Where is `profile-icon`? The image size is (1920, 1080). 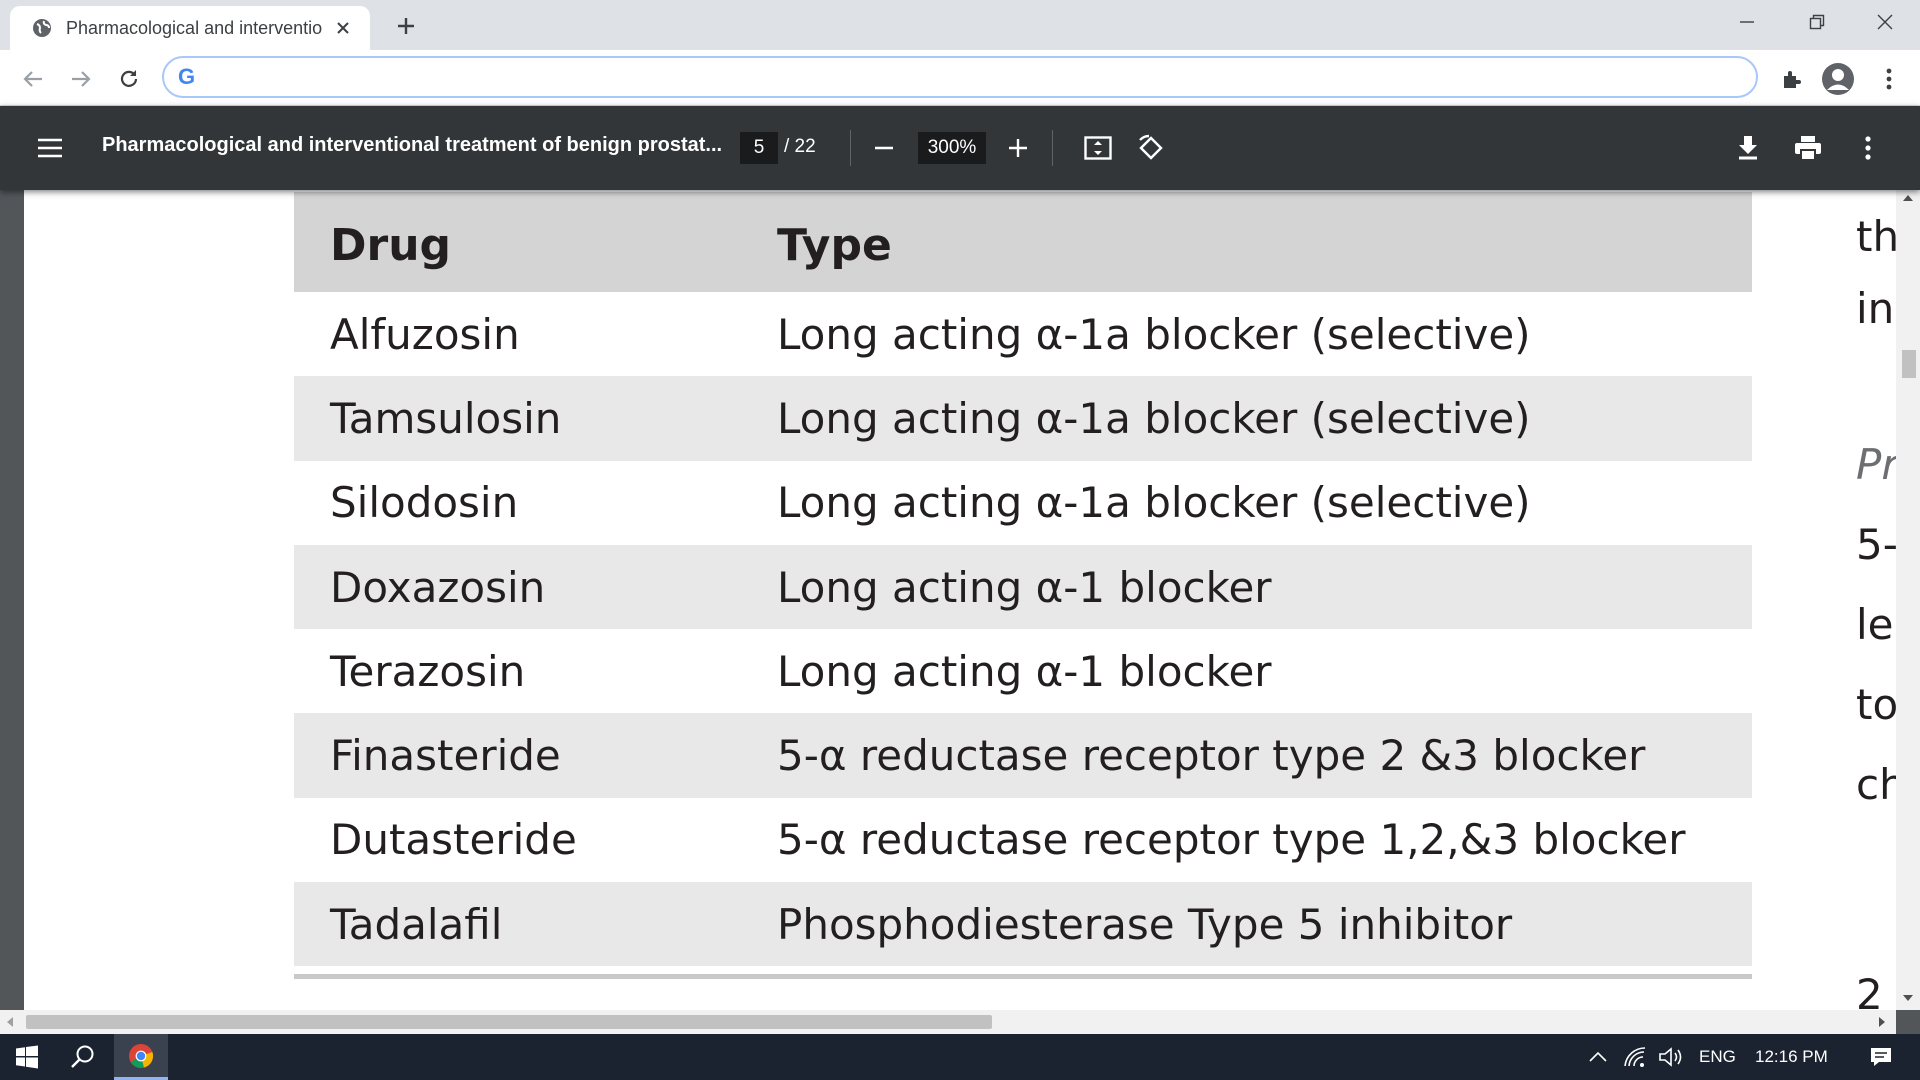
profile-icon is located at coordinates (1838, 79).